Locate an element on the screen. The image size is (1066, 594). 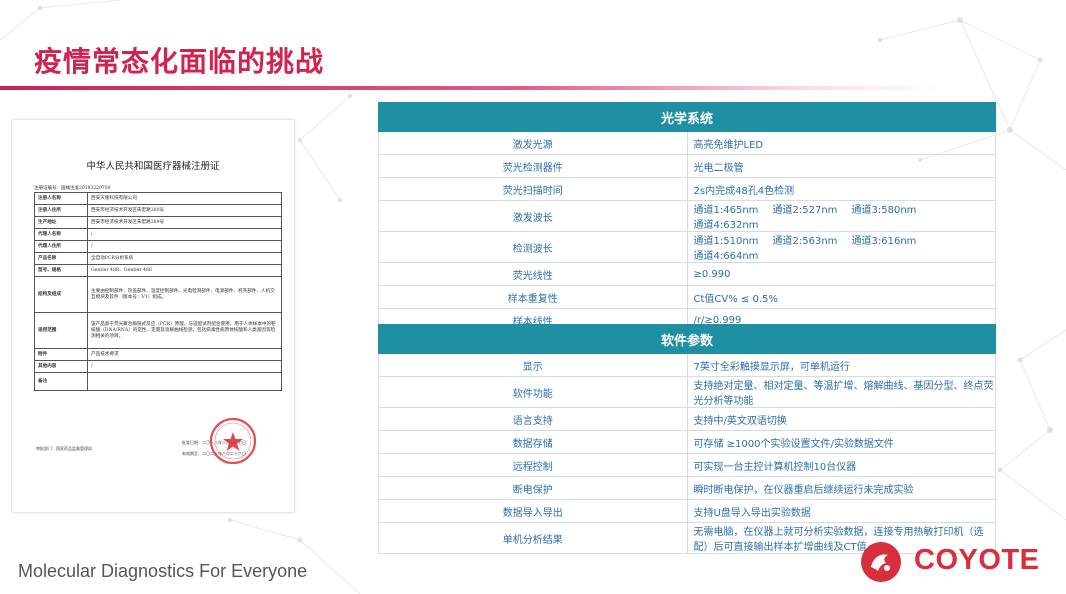
spec-value: 支持U盘导入导出实验数据 is located at coordinates (841, 511).